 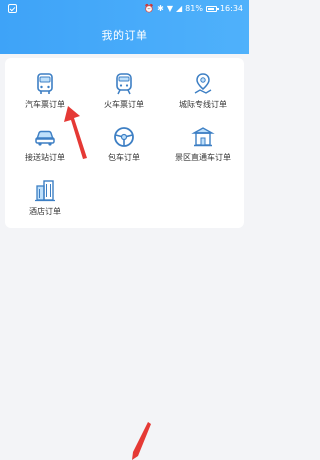 I want to click on signal-icon: ◢, so click(x=179, y=8).